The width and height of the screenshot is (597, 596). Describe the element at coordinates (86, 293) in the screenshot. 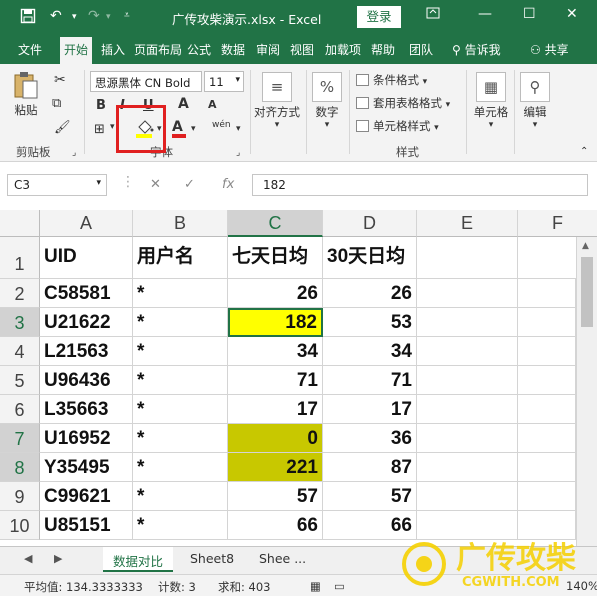

I see `table-cell: C58581` at that location.